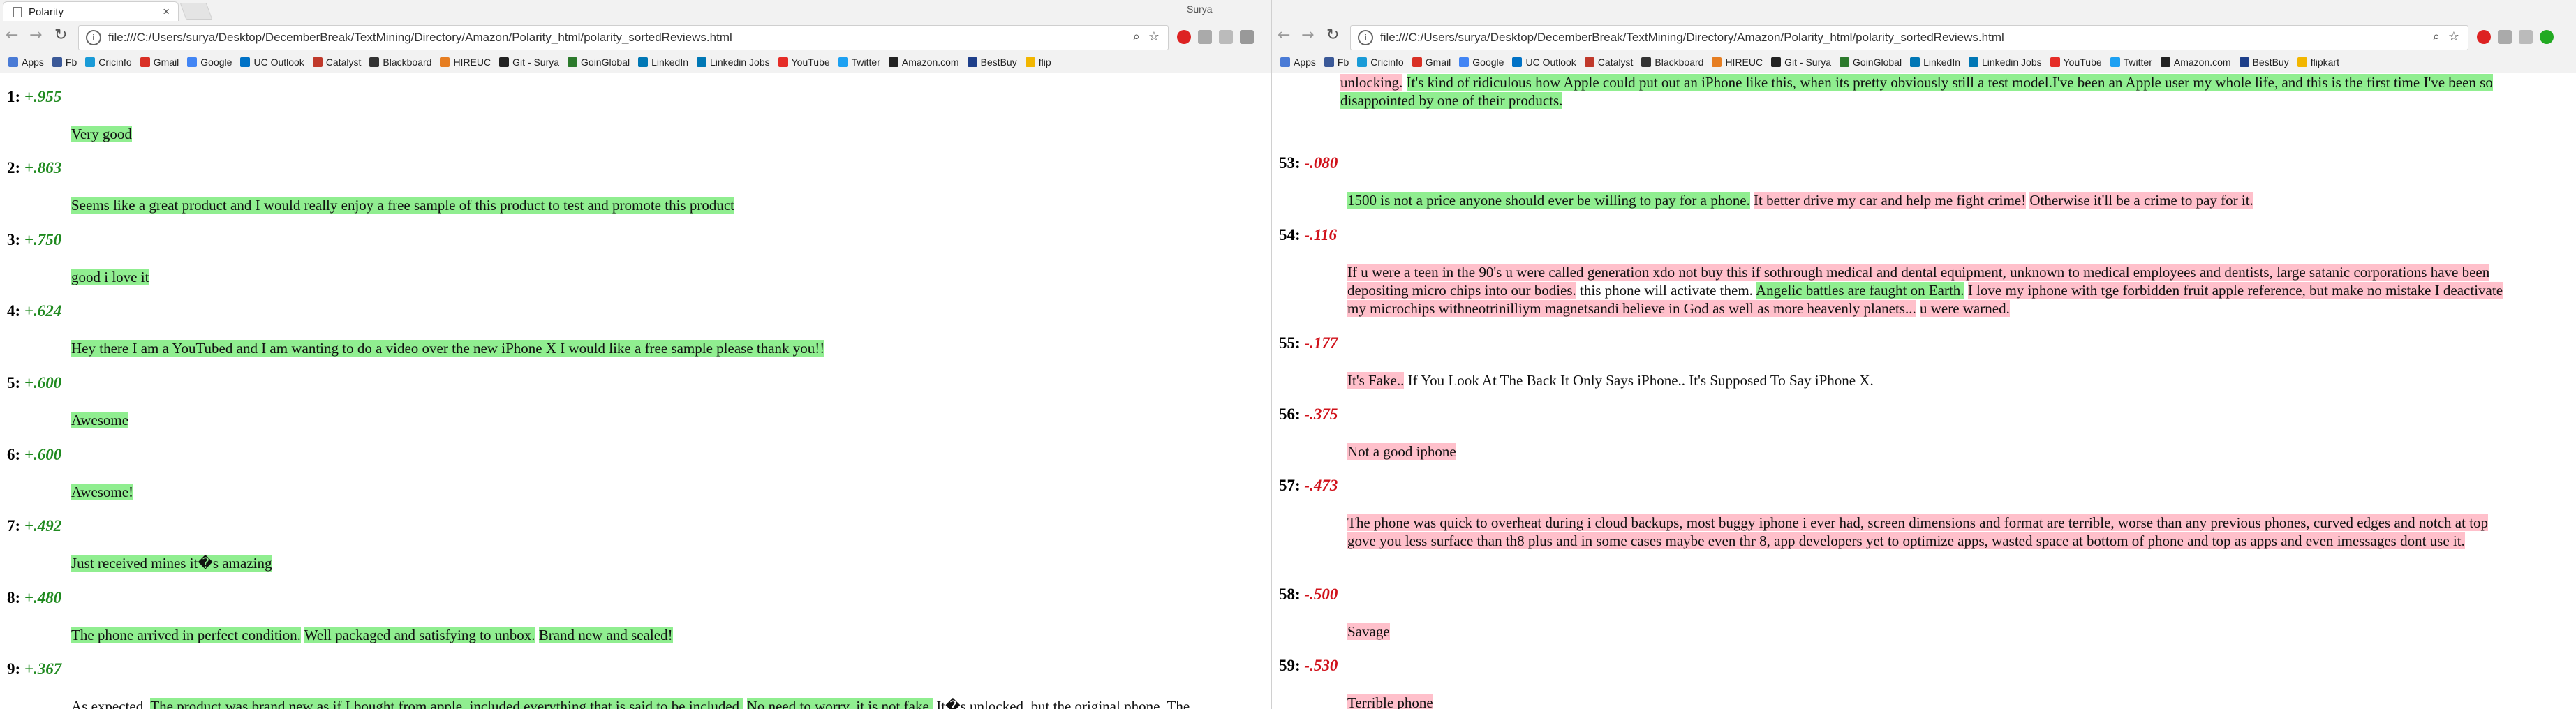  I want to click on review-label: 5: +.600, so click(628, 383).